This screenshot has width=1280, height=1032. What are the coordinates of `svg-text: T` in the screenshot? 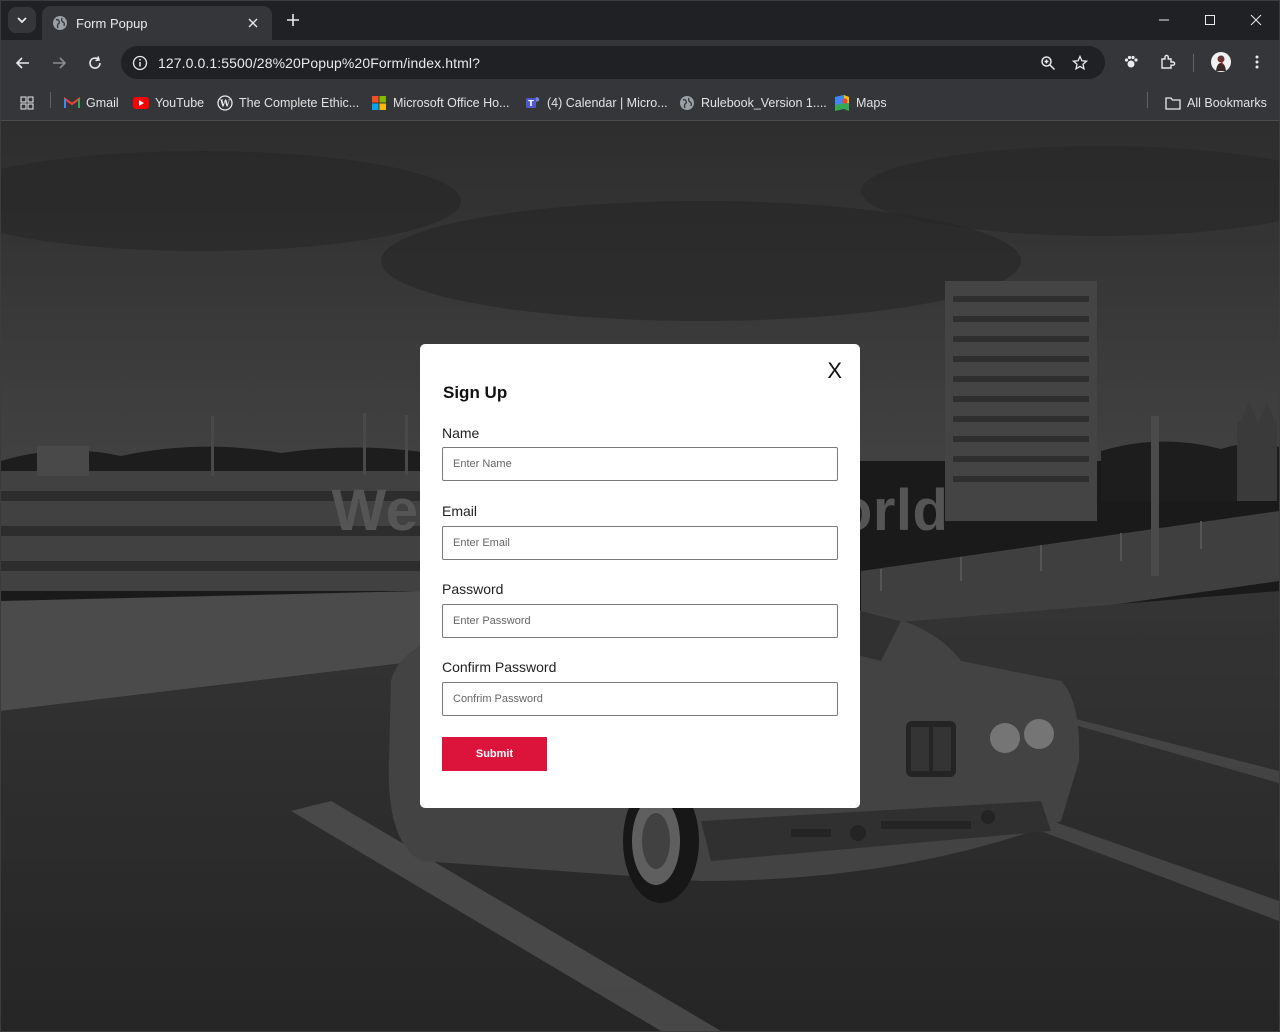 It's located at (531, 103).